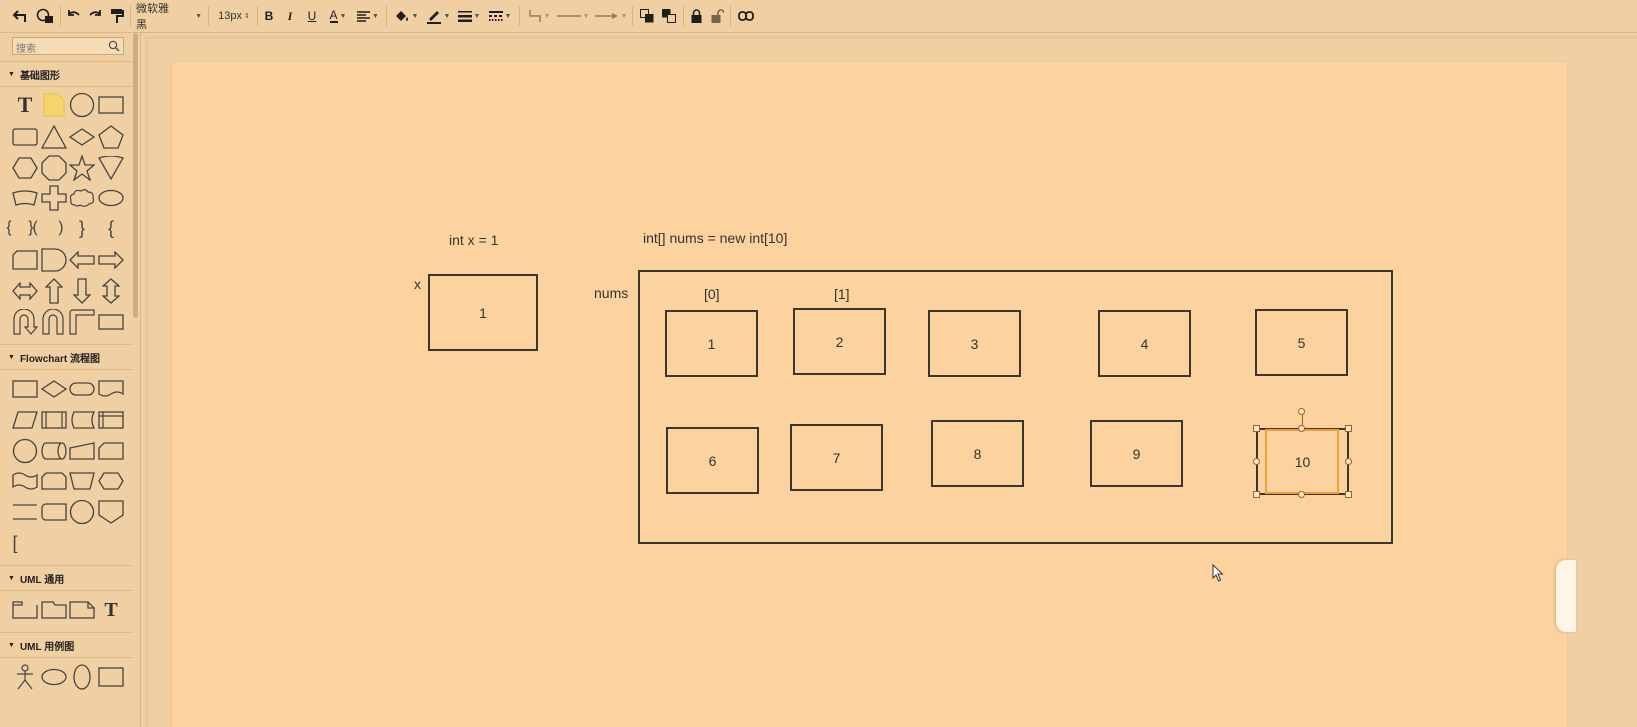 The width and height of the screenshot is (1637, 727). Describe the element at coordinates (842, 294) in the screenshot. I see `index-label-1: [1]` at that location.